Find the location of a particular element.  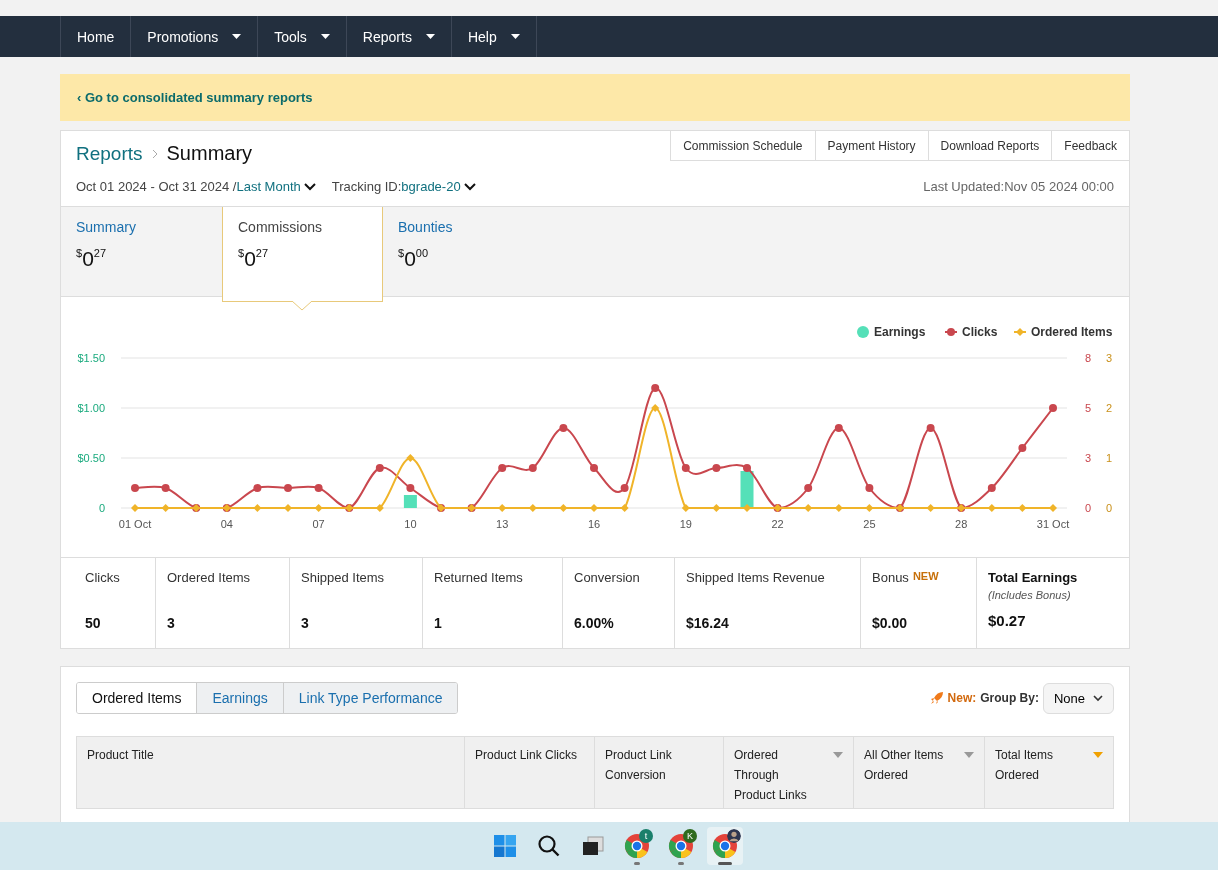

period-dropdown: Last Month is located at coordinates (276, 186).